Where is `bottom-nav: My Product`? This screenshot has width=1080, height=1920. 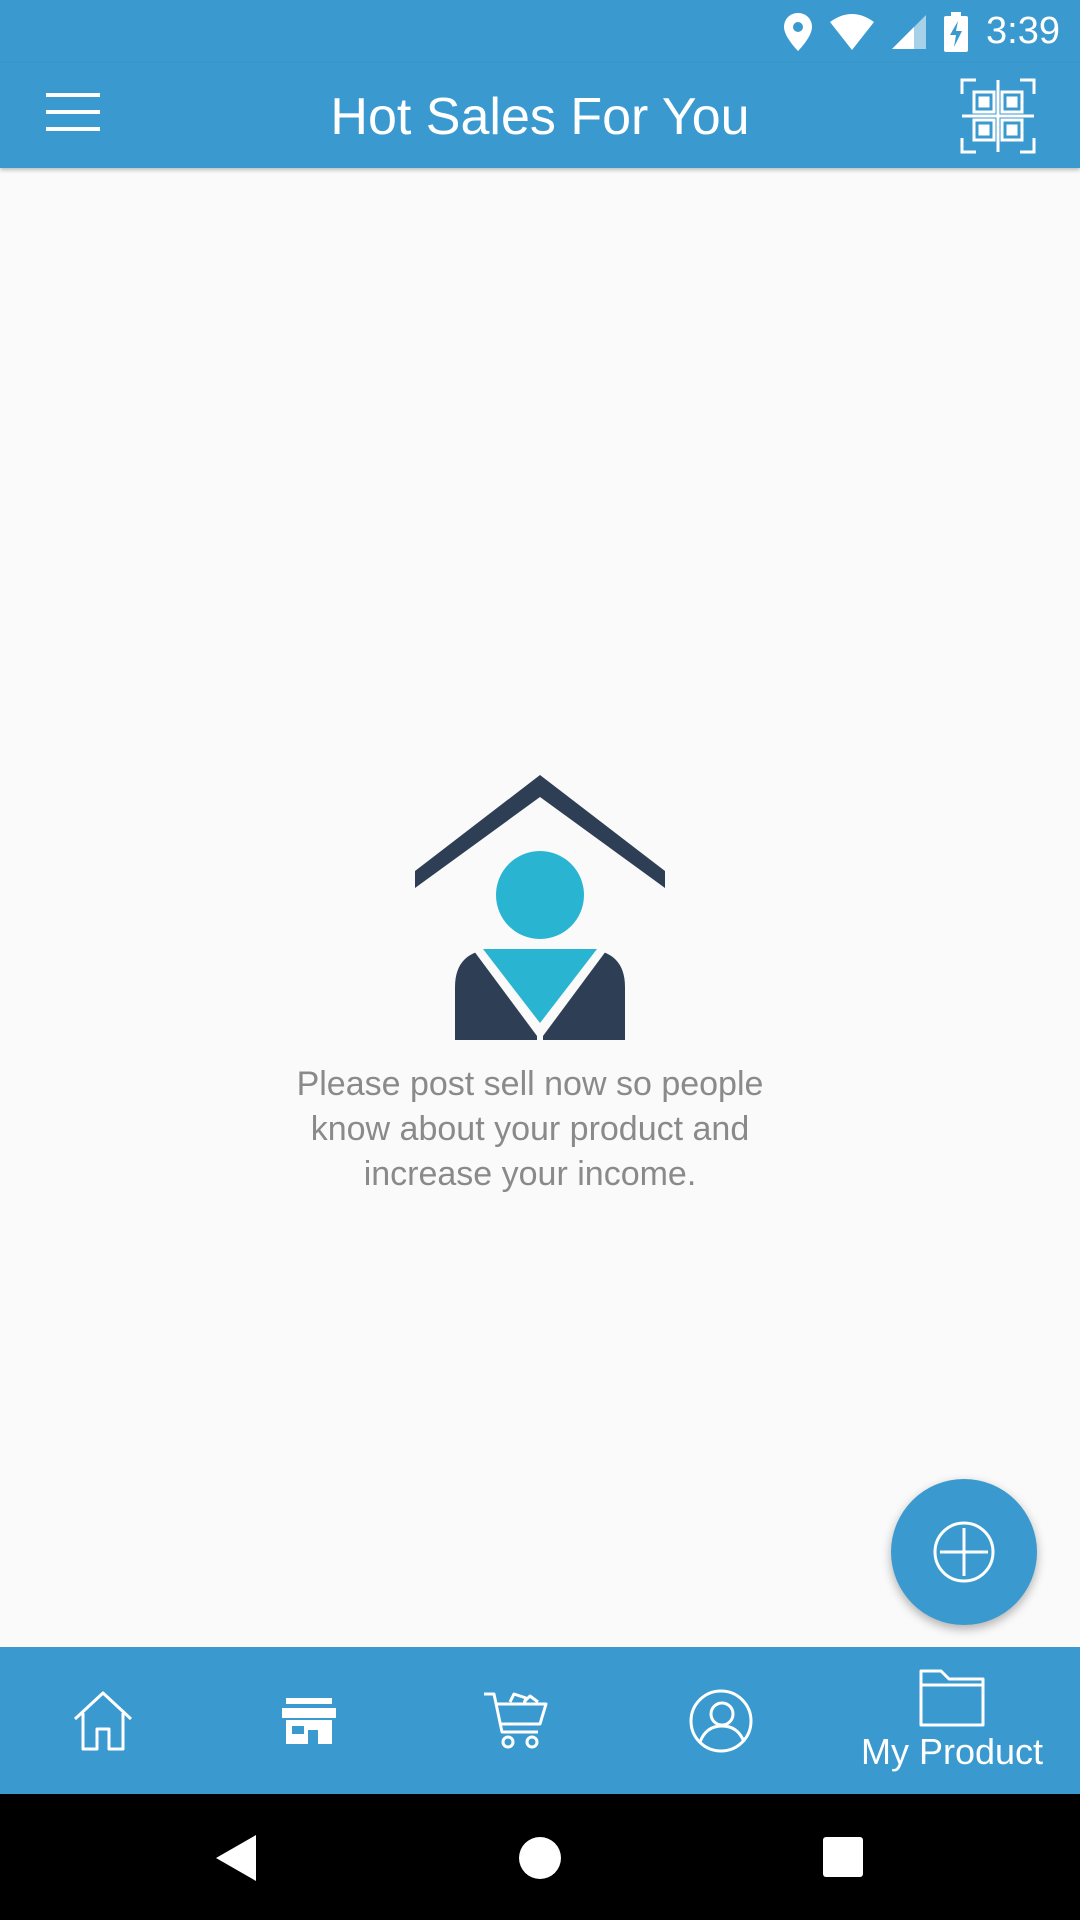 bottom-nav: My Product is located at coordinates (540, 1720).